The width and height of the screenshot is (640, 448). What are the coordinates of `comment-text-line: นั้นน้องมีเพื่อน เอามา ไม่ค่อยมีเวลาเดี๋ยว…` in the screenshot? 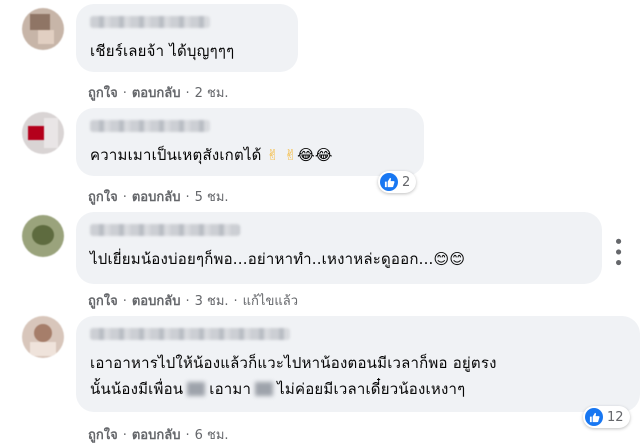 It's located at (358, 389).